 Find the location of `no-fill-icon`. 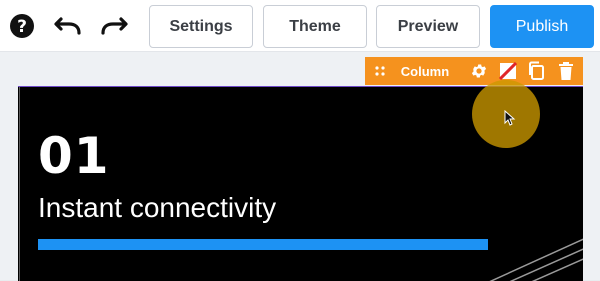

no-fill-icon is located at coordinates (508, 71).